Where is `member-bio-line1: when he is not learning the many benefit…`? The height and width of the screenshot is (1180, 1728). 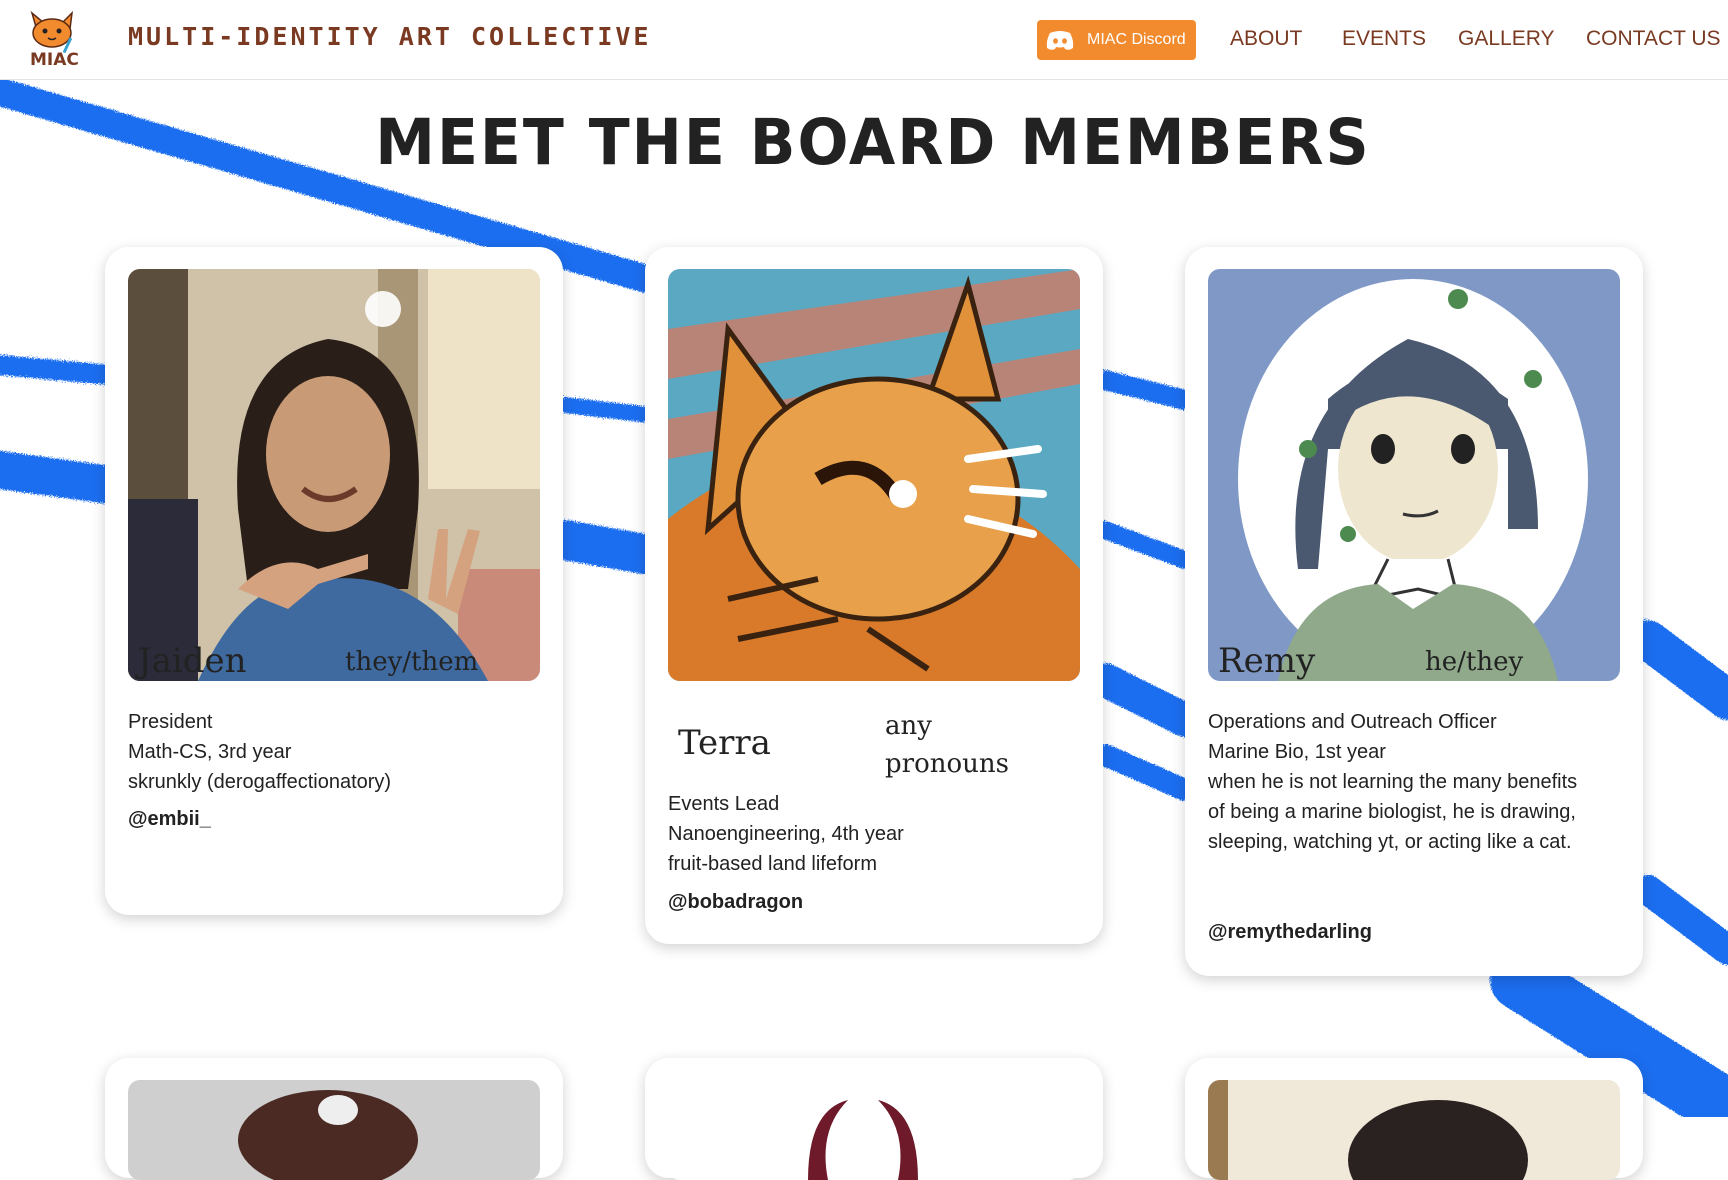
member-bio-line1: when he is not learning the many benefit… is located at coordinates (1393, 782).